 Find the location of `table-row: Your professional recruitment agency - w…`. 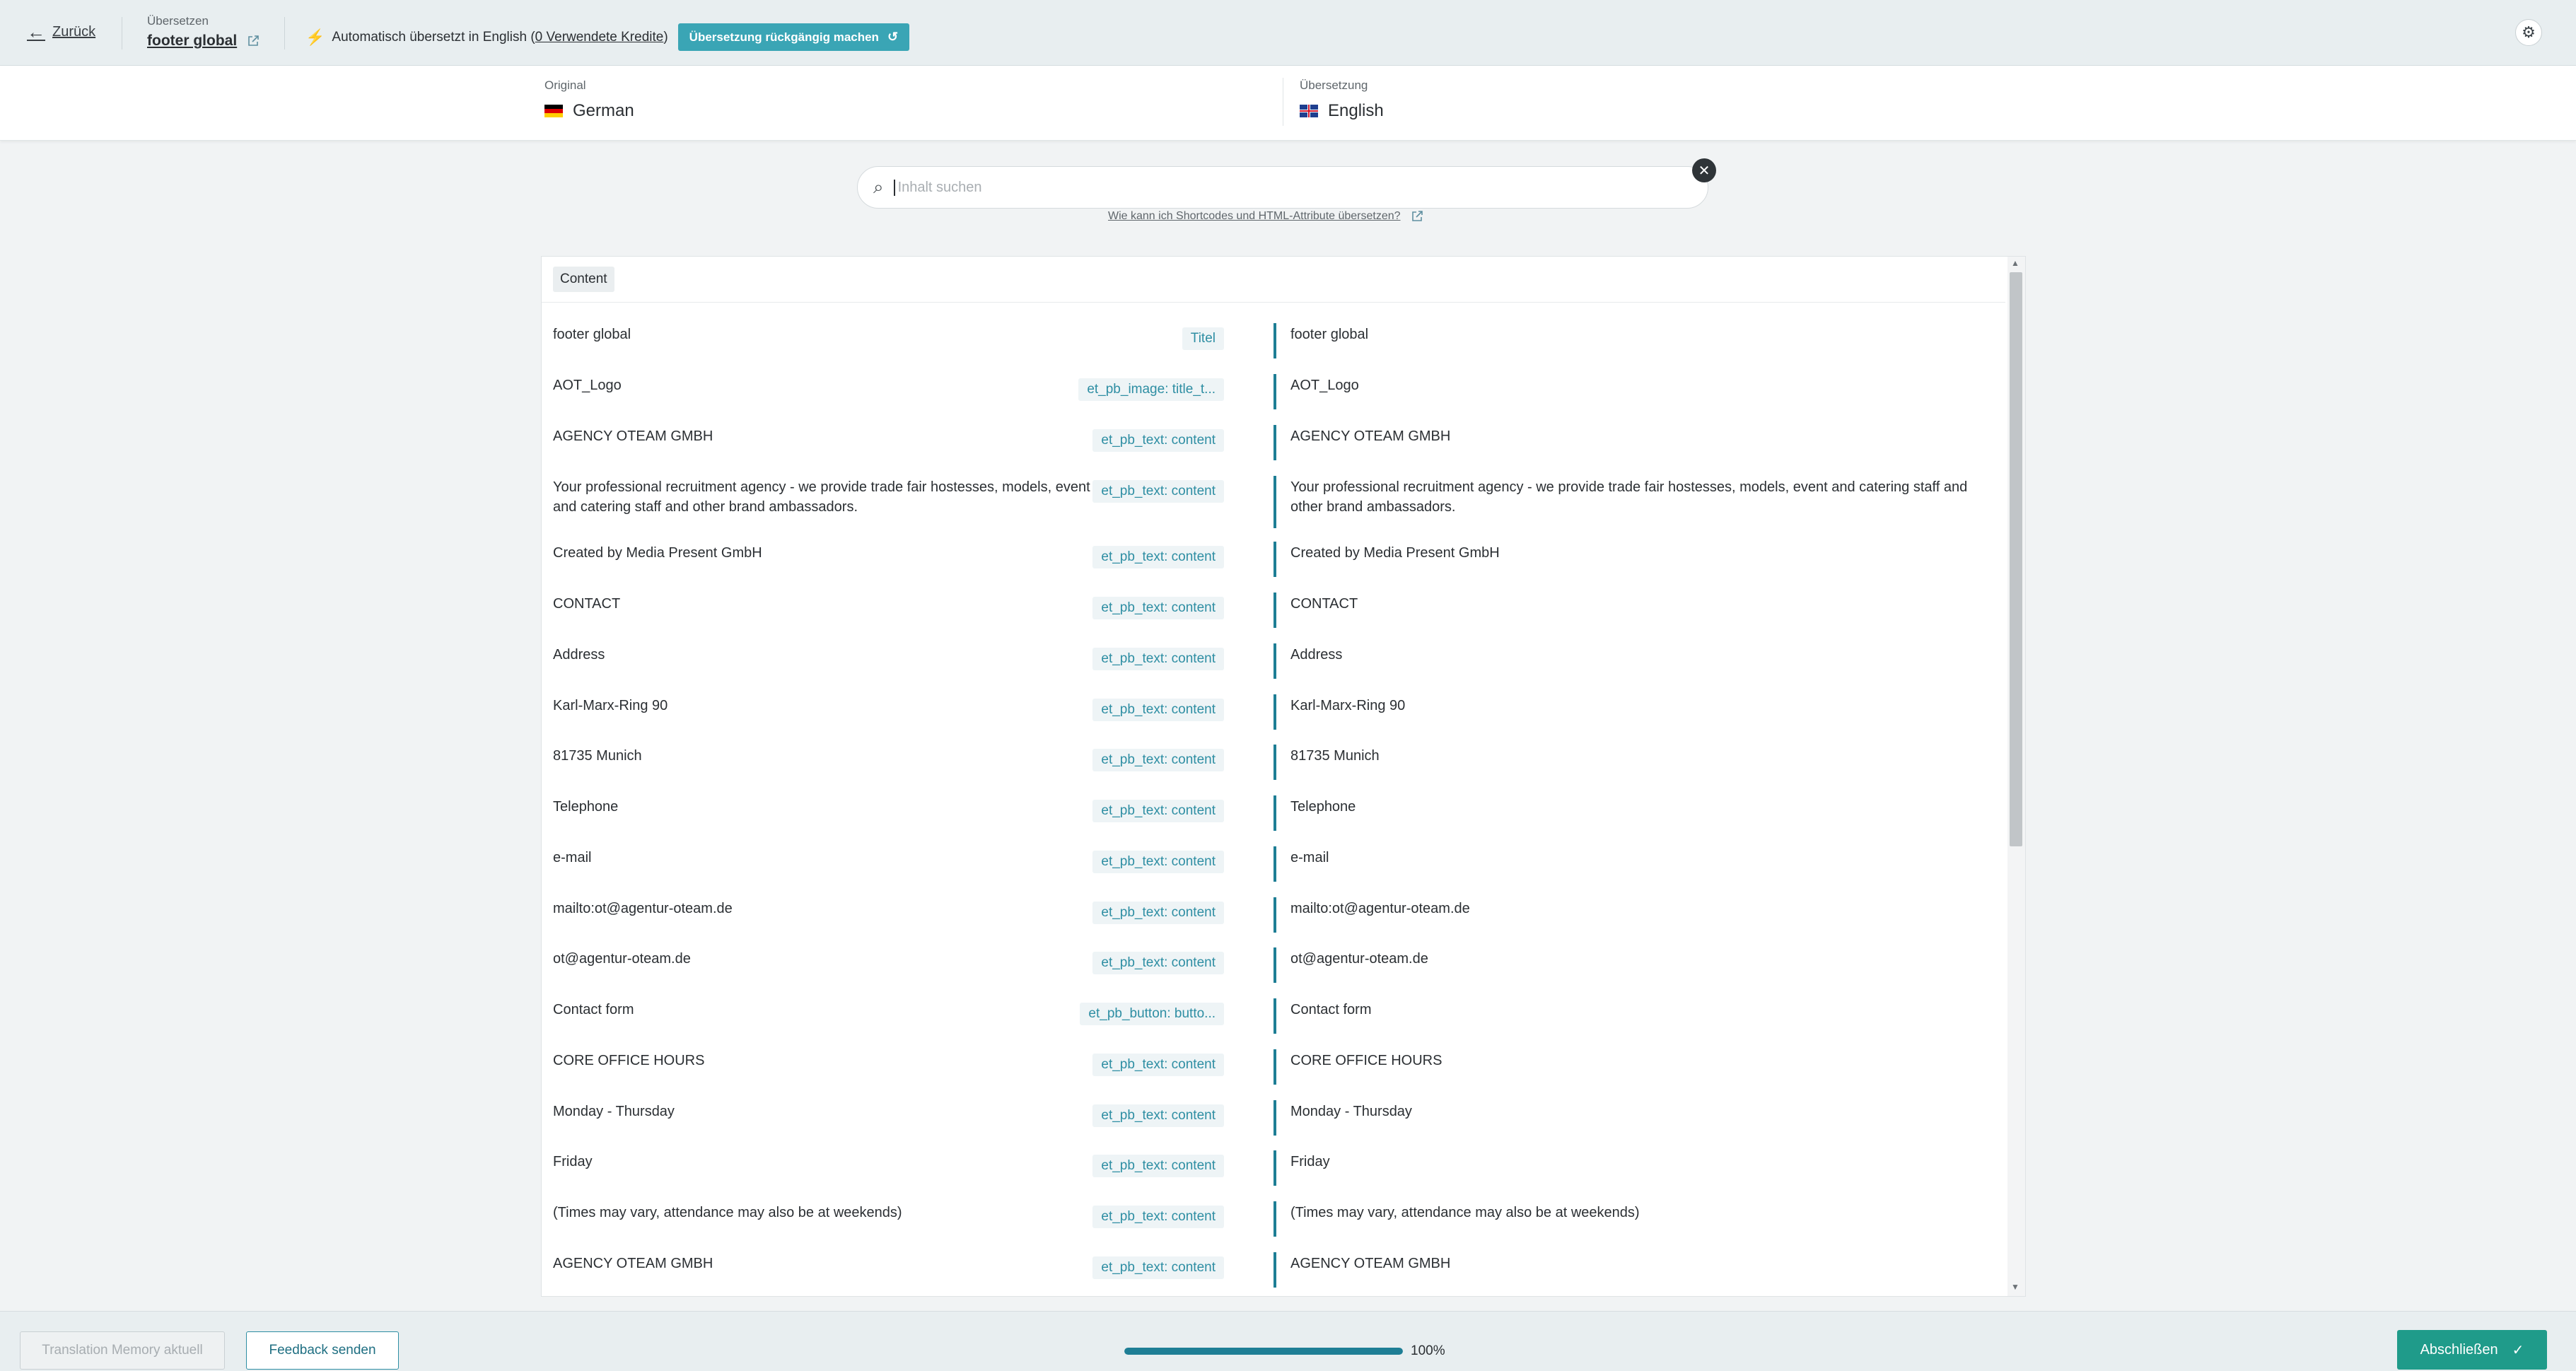

table-row: Your professional recruitment agency - w… is located at coordinates (1273, 505).